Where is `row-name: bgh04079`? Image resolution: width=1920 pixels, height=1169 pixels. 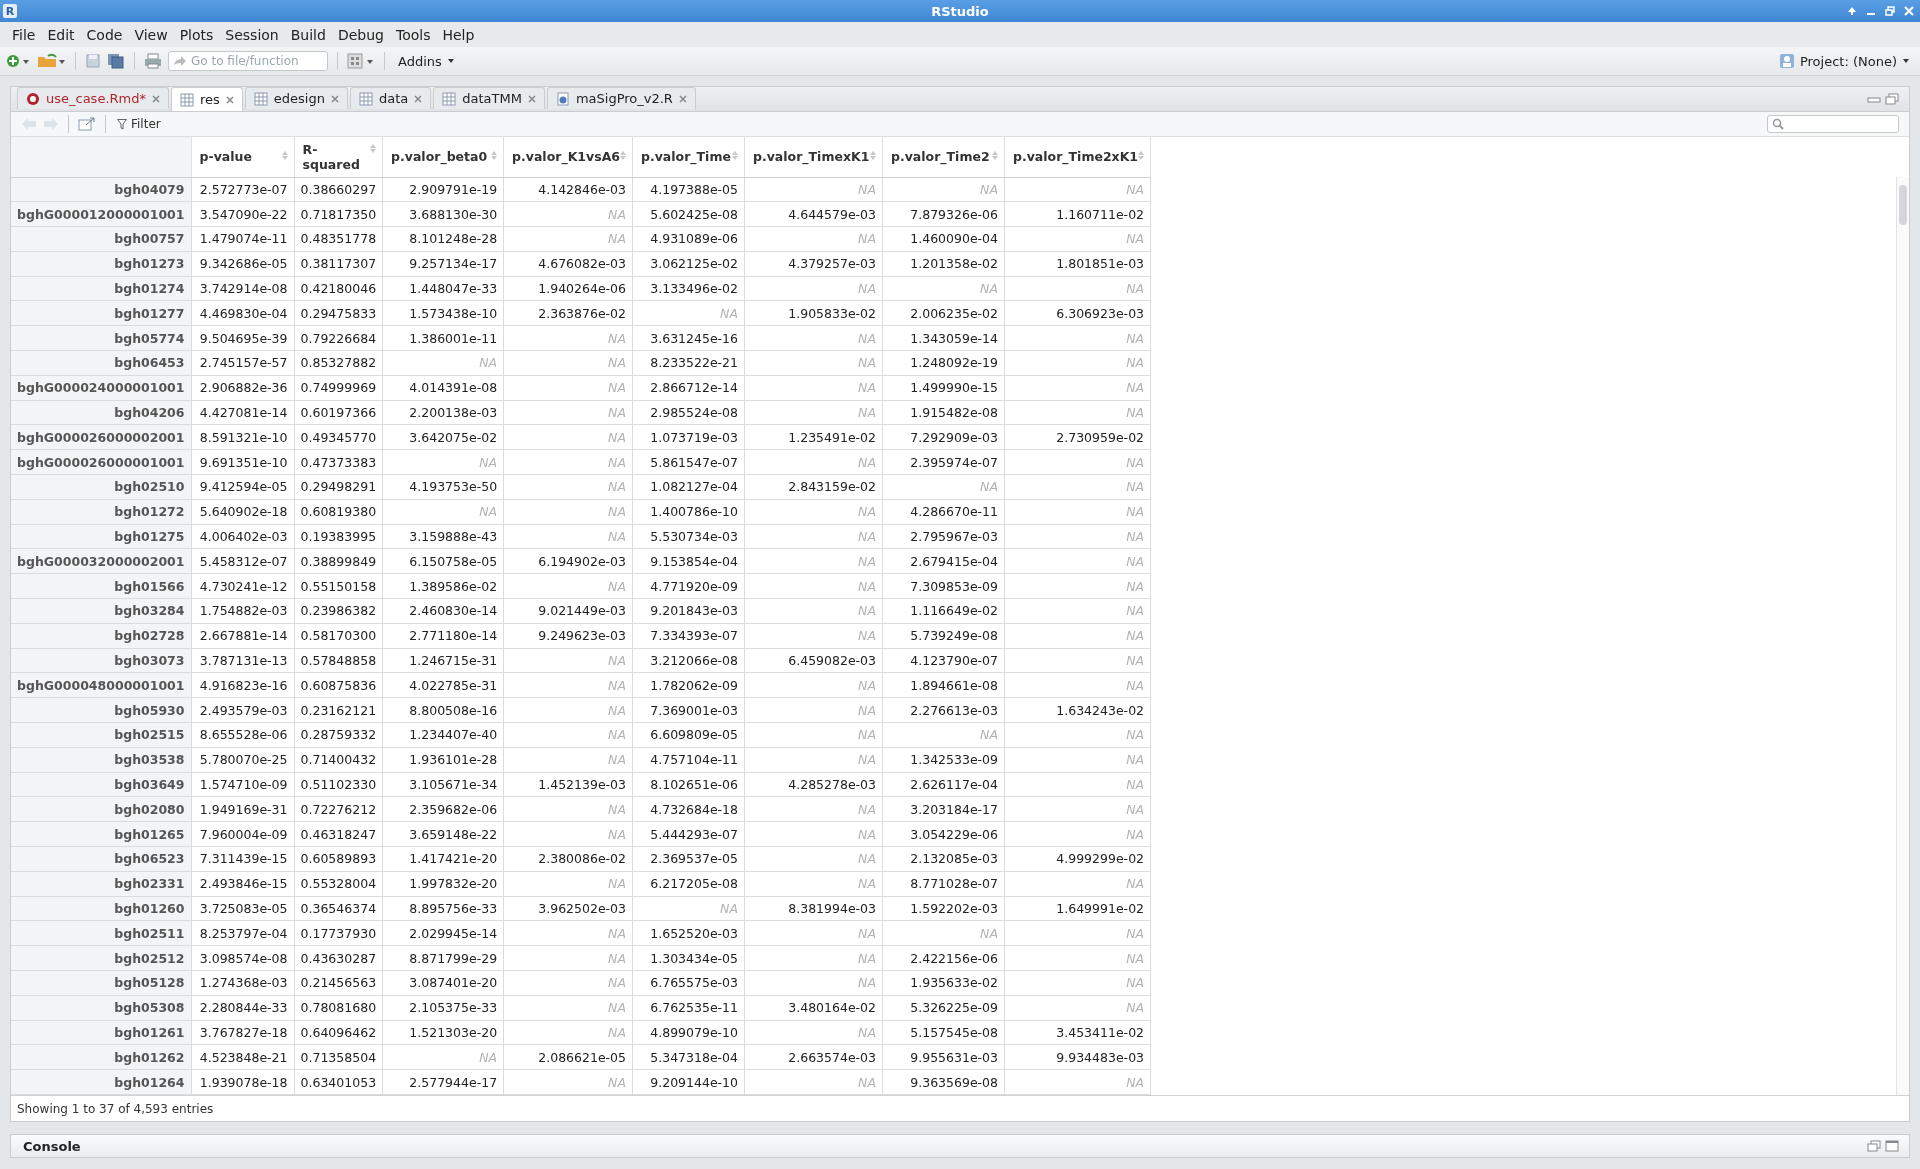 row-name: bgh04079 is located at coordinates (101, 189).